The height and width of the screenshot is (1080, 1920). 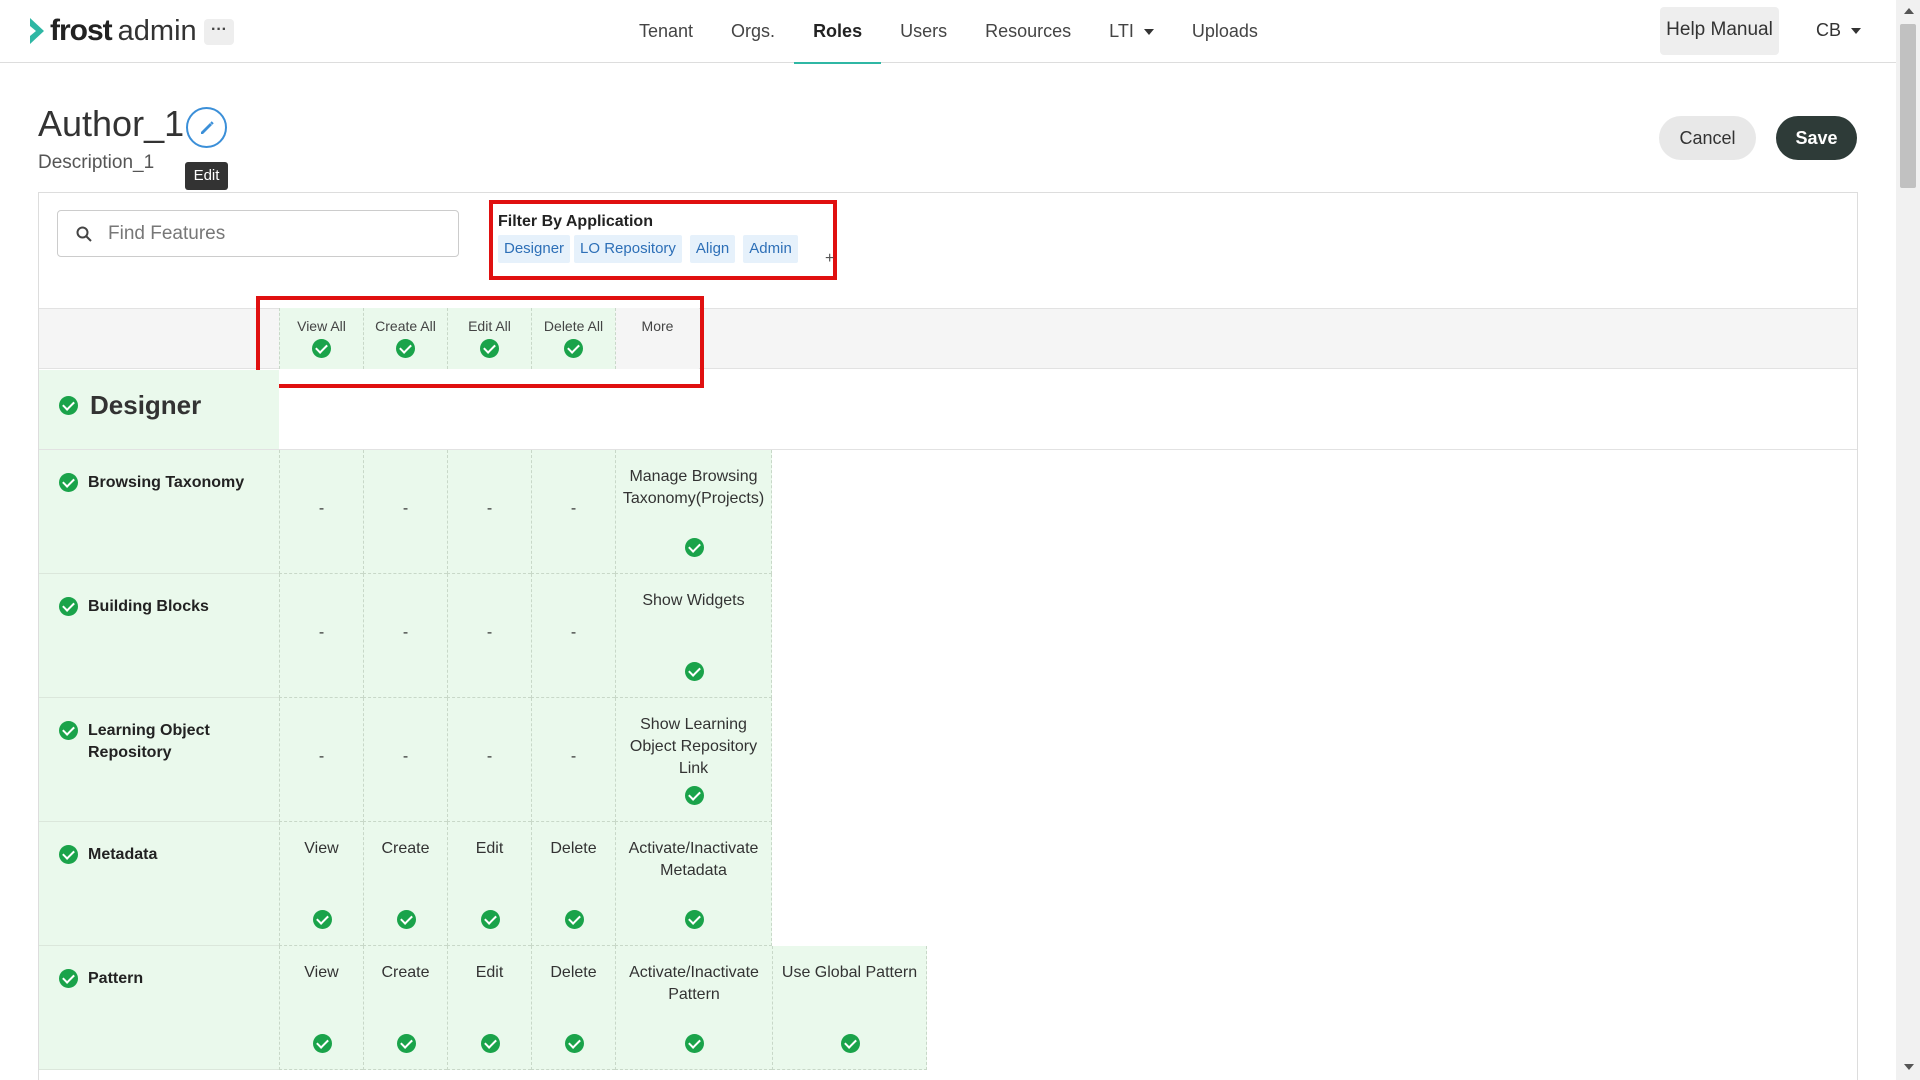 What do you see at coordinates (159, 760) in the screenshot?
I see `feature-row-learning-object-repository: Learning Object Repository` at bounding box center [159, 760].